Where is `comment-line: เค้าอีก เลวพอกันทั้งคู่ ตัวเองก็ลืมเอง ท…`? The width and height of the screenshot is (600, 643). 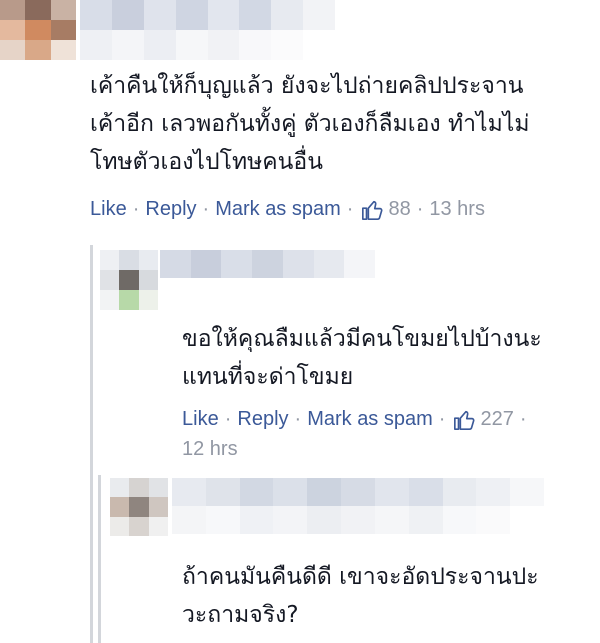
comment-line: เค้าอีก เลวพอกันทั้งคู่ ตัวเองก็ลืมเอง ท… is located at coordinates (310, 124).